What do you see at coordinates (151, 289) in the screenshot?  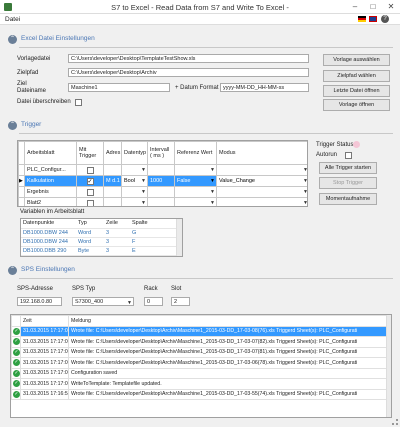 I see `rack-label: Rack` at bounding box center [151, 289].